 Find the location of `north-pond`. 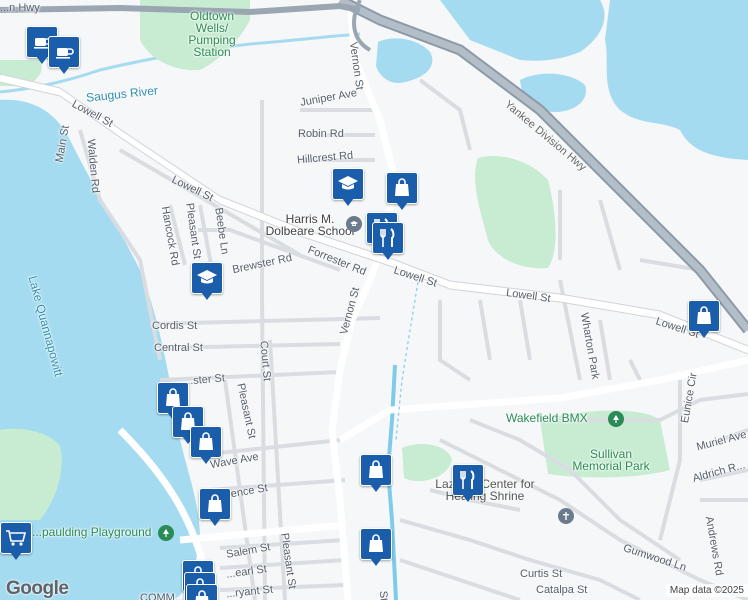

north-pond is located at coordinates (404, 61).